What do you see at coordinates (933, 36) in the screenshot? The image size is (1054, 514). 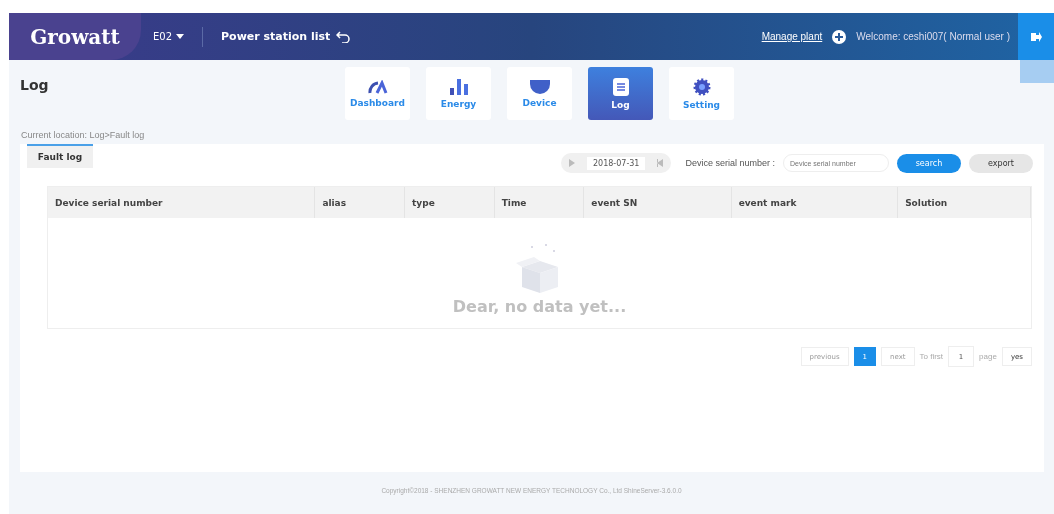 I see `welcome-text: Welcome: ceshi007( Normal user )` at bounding box center [933, 36].